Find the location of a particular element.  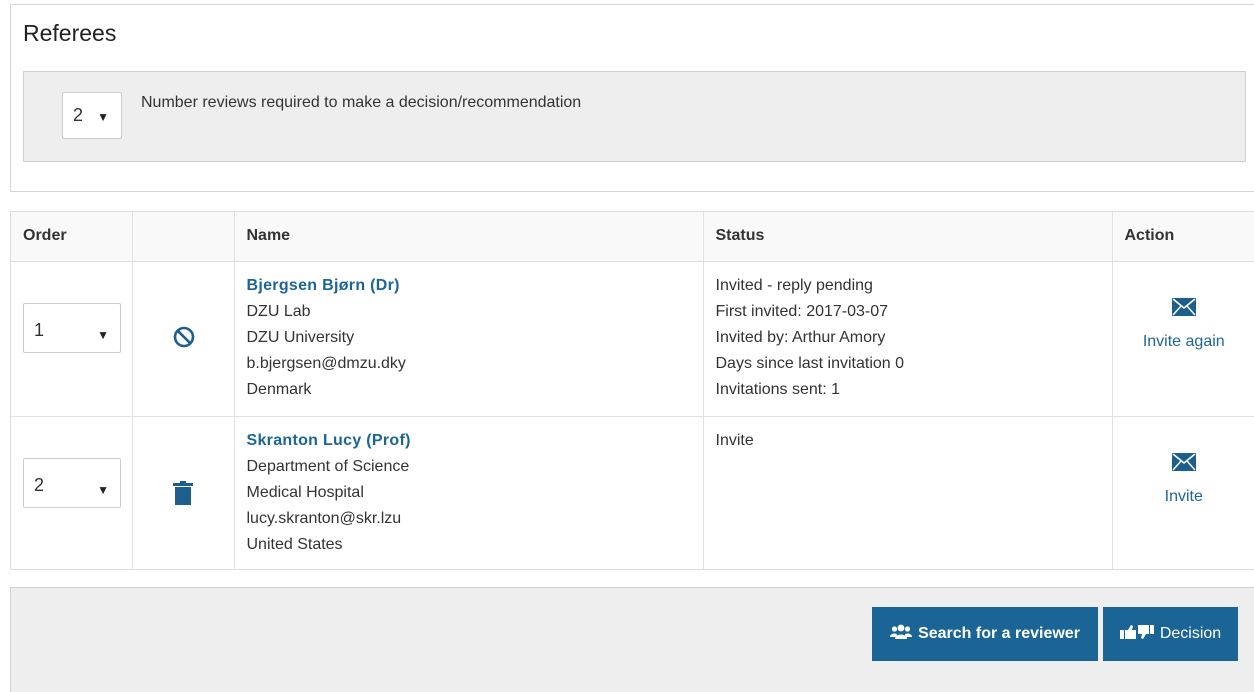

decision-button: Decision is located at coordinates (1170, 634).